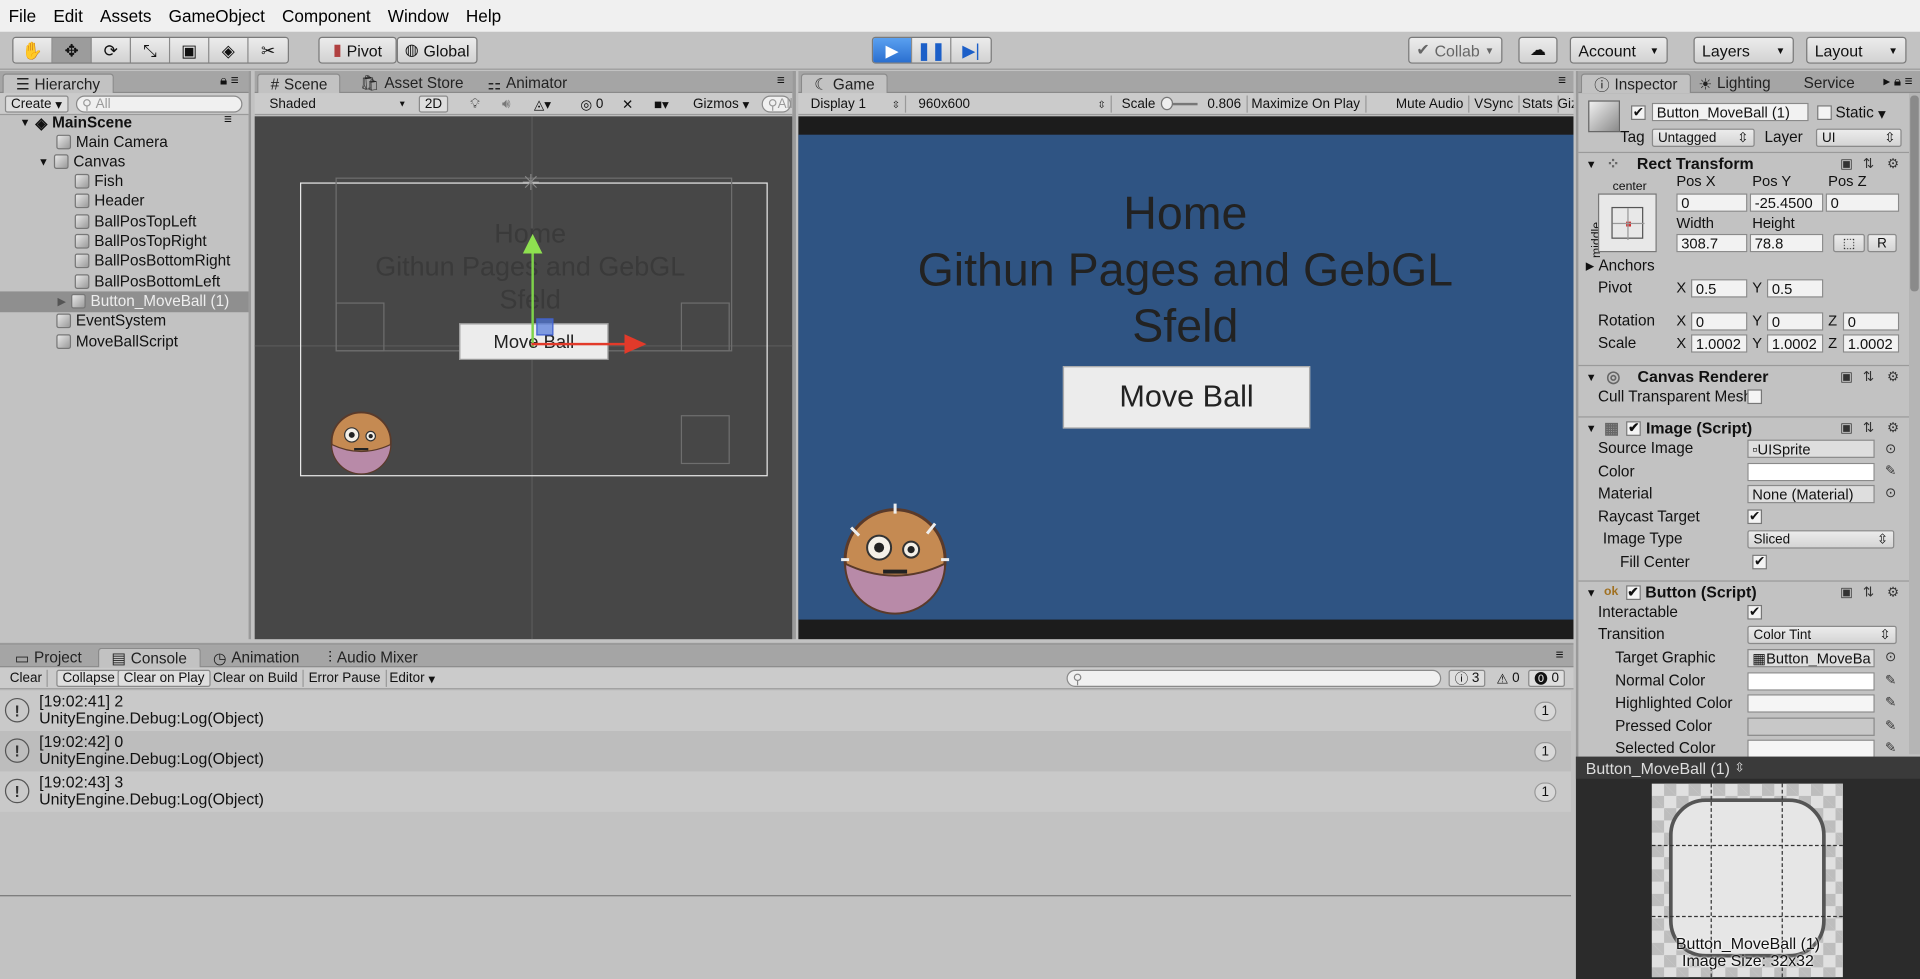 This screenshot has width=1920, height=979. What do you see at coordinates (1703, 137) in the screenshot?
I see `tag-dropdown: Untagged ⇳` at bounding box center [1703, 137].